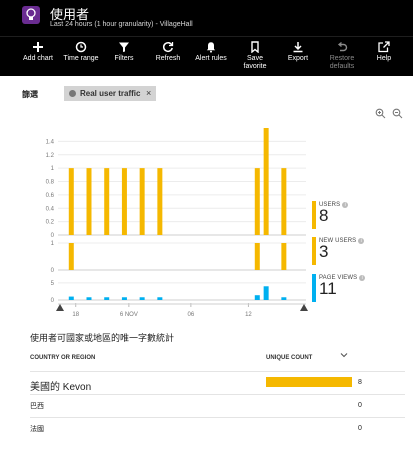 Image resolution: width=413 pixels, height=457 pixels. I want to click on new-users-metric-value: 3, so click(324, 251).